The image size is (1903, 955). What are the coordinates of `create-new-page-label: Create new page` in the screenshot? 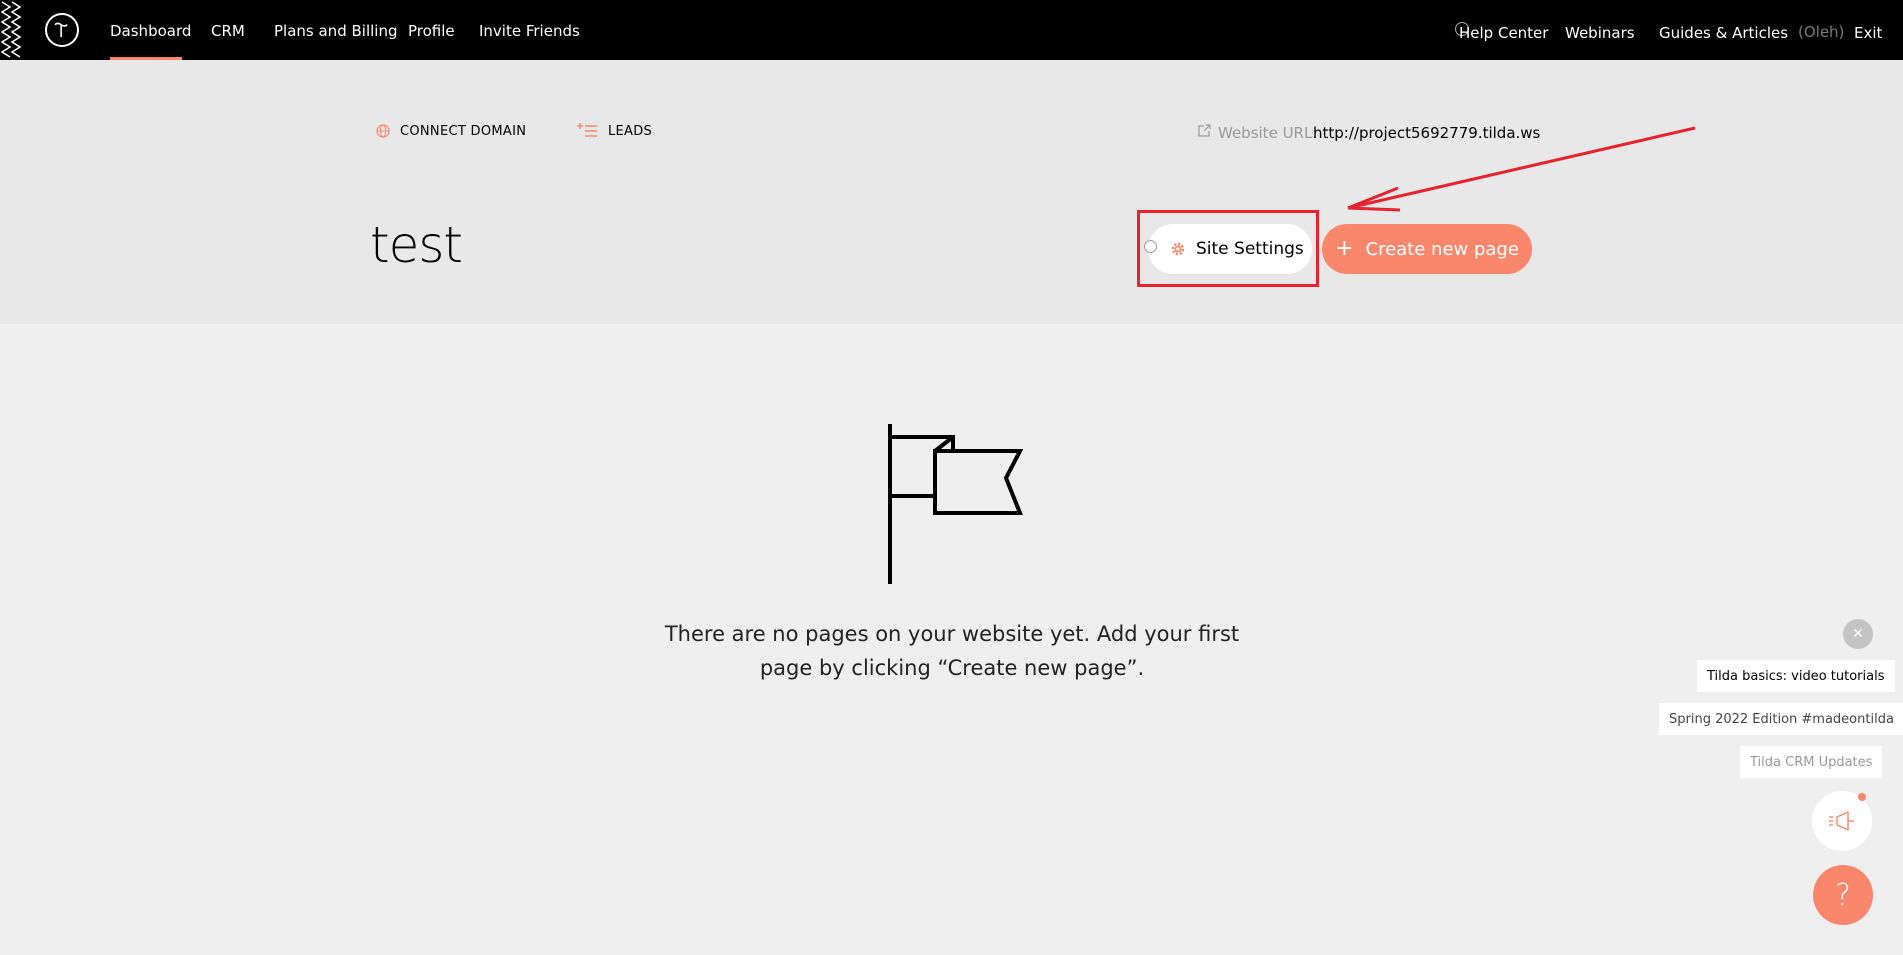 It's located at (1442, 249).